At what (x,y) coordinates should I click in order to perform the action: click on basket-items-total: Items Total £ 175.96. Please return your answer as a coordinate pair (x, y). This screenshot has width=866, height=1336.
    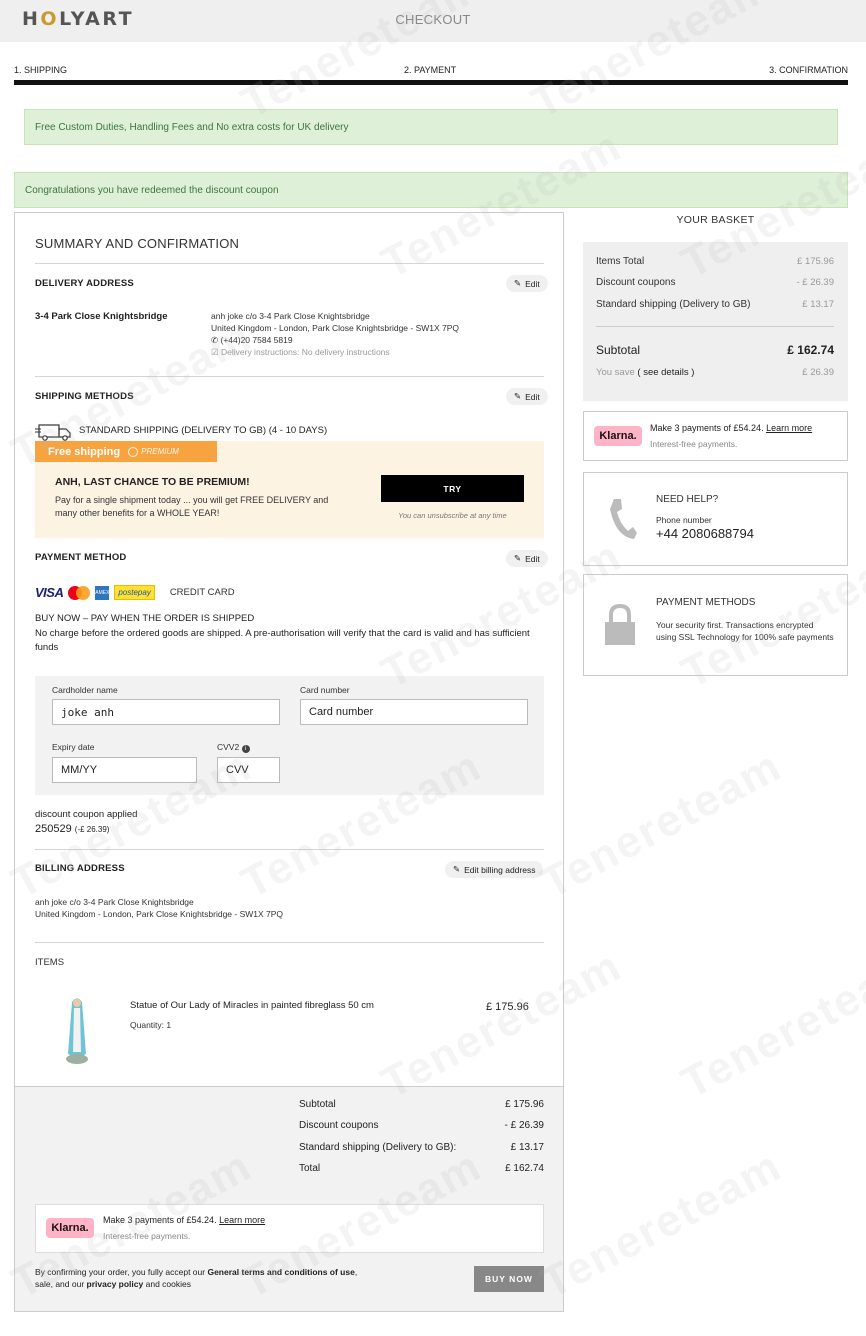
    Looking at the image, I should click on (715, 261).